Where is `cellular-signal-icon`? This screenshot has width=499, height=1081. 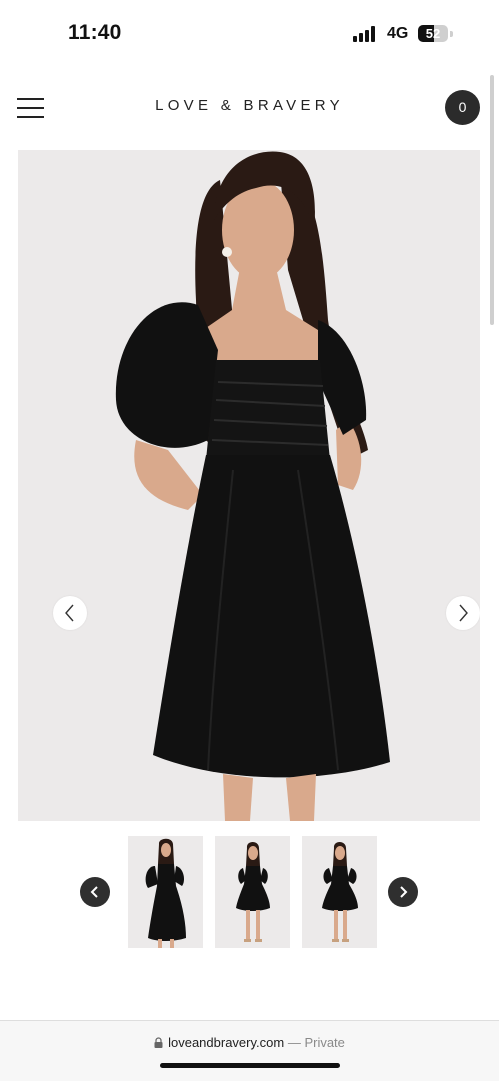
cellular-signal-icon is located at coordinates (367, 34).